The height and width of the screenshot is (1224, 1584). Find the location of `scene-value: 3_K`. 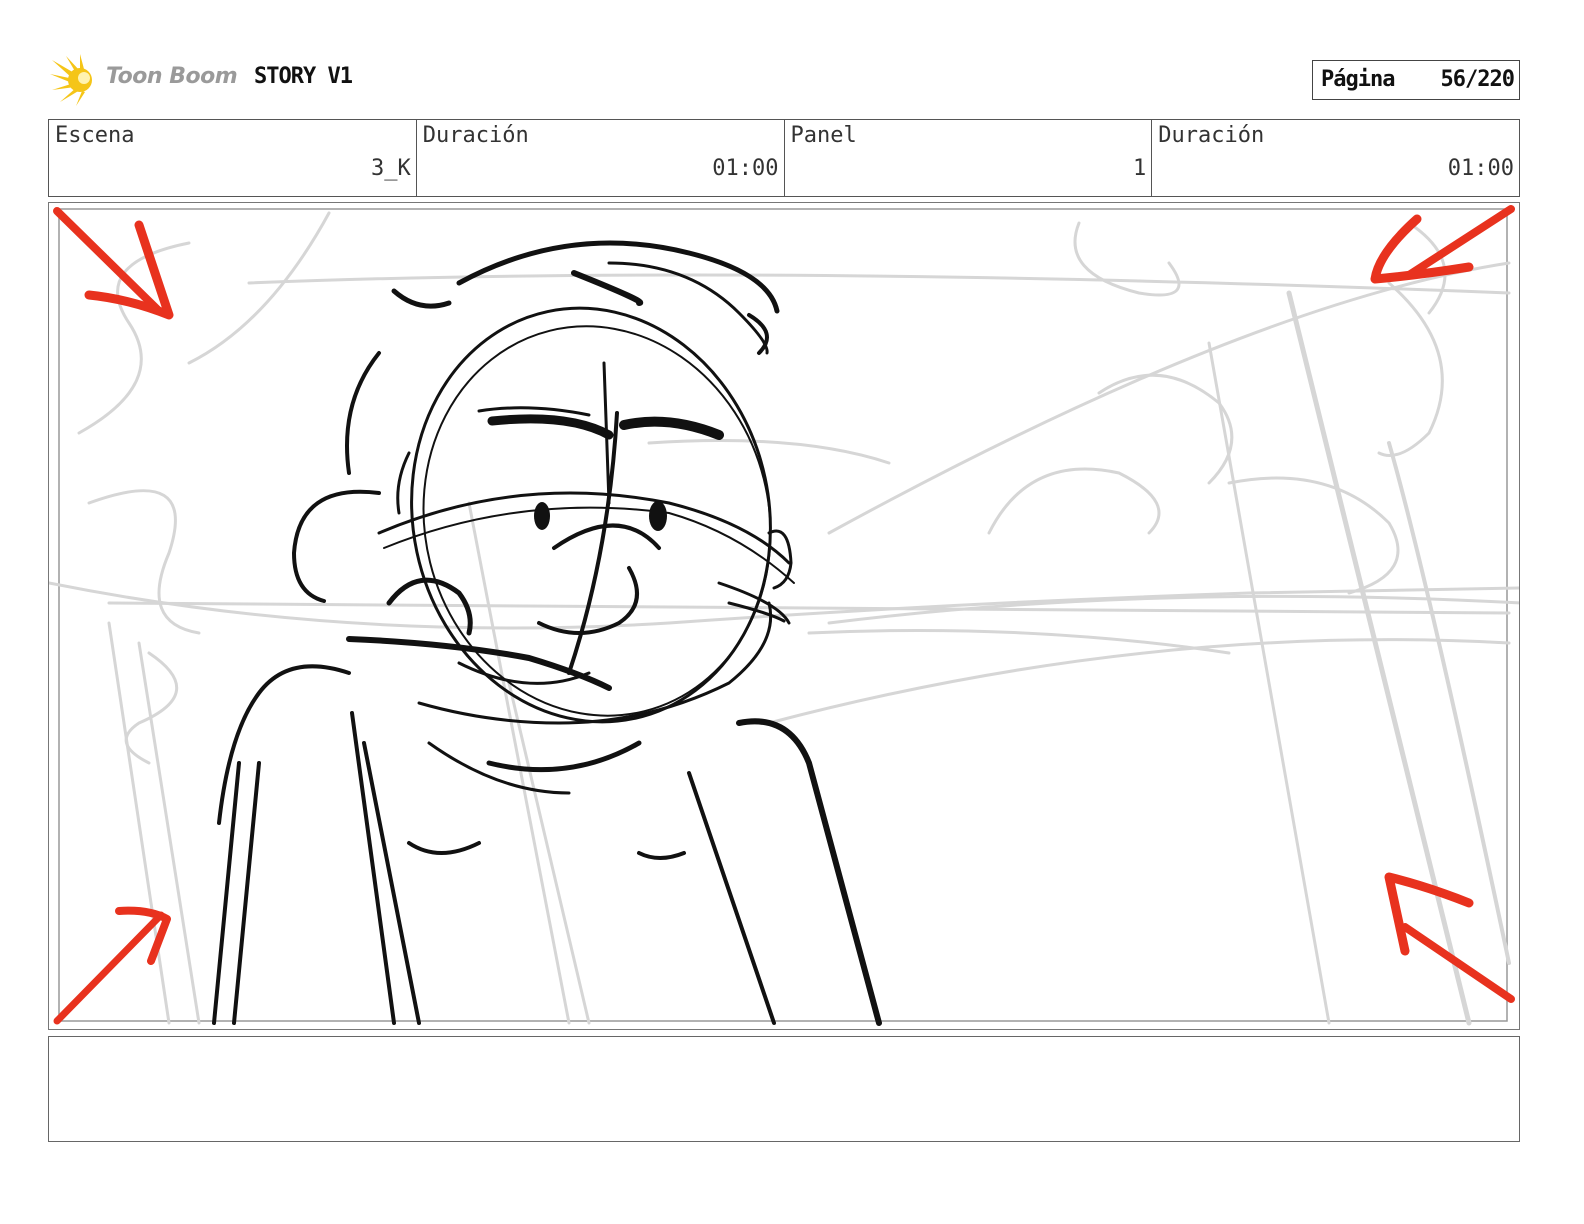

scene-value: 3_K is located at coordinates (391, 168).